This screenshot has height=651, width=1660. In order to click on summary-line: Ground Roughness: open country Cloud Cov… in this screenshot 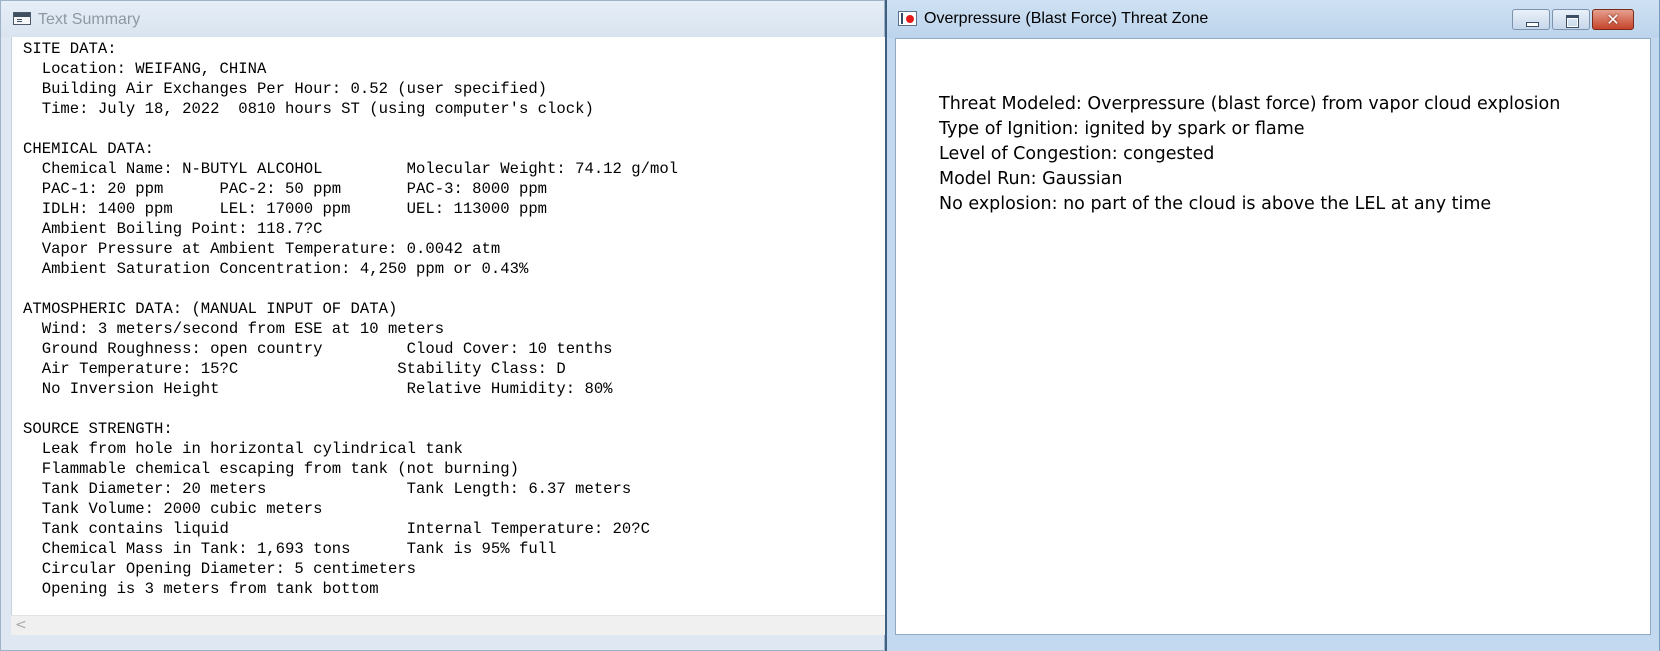, I will do `click(318, 349)`.